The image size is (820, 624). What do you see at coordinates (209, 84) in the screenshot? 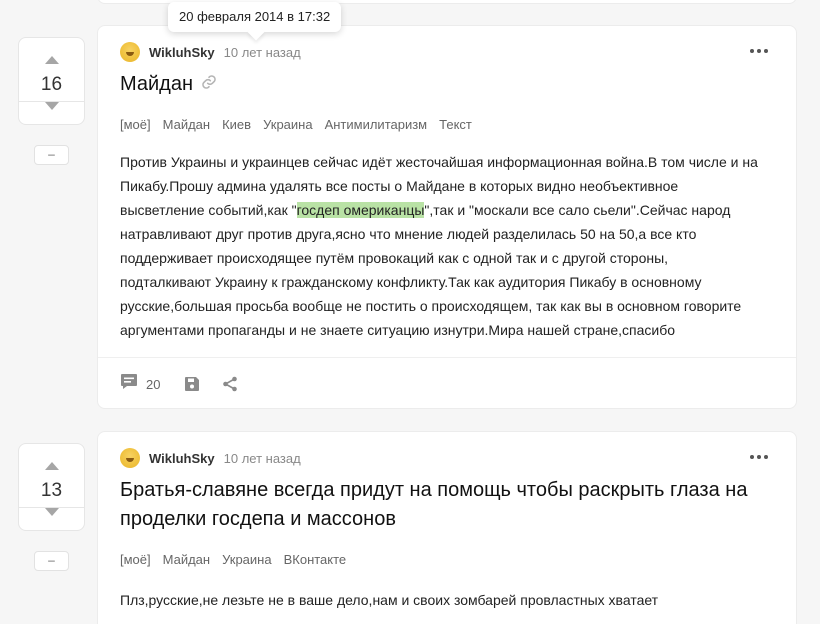
I see `link-icon` at bounding box center [209, 84].